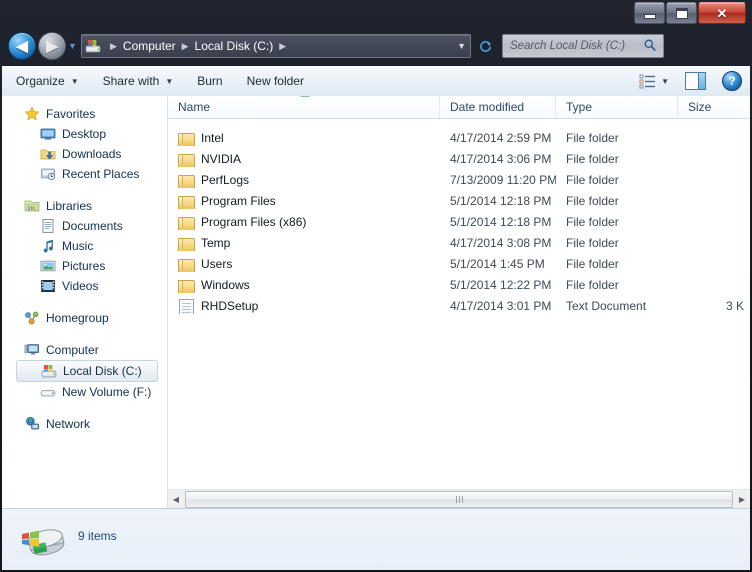 The height and width of the screenshot is (572, 752). I want to click on grip-line, so click(456, 499).